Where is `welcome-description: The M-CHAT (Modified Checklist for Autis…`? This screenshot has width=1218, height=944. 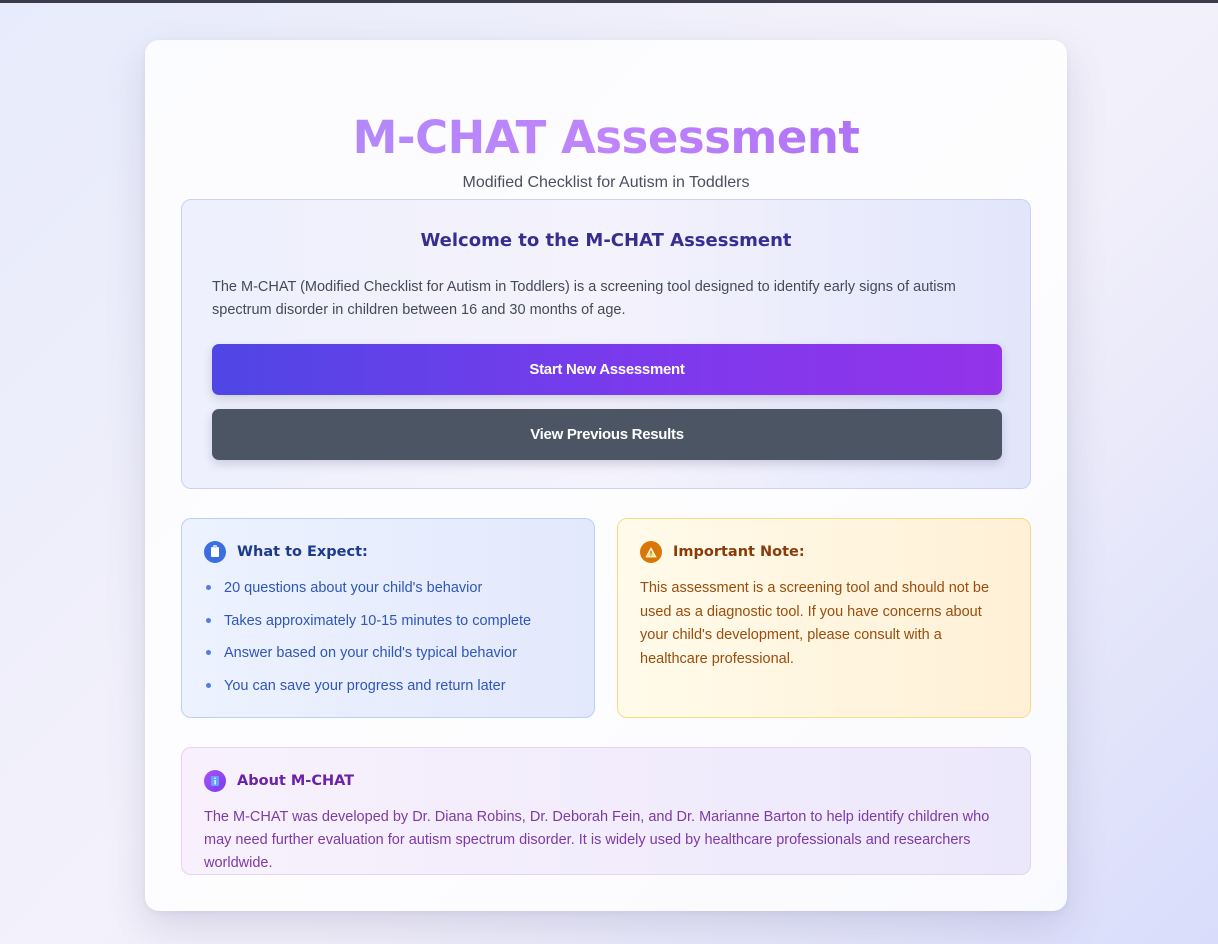
welcome-description: The M-CHAT (Modified Checklist for Autis… is located at coordinates (584, 298).